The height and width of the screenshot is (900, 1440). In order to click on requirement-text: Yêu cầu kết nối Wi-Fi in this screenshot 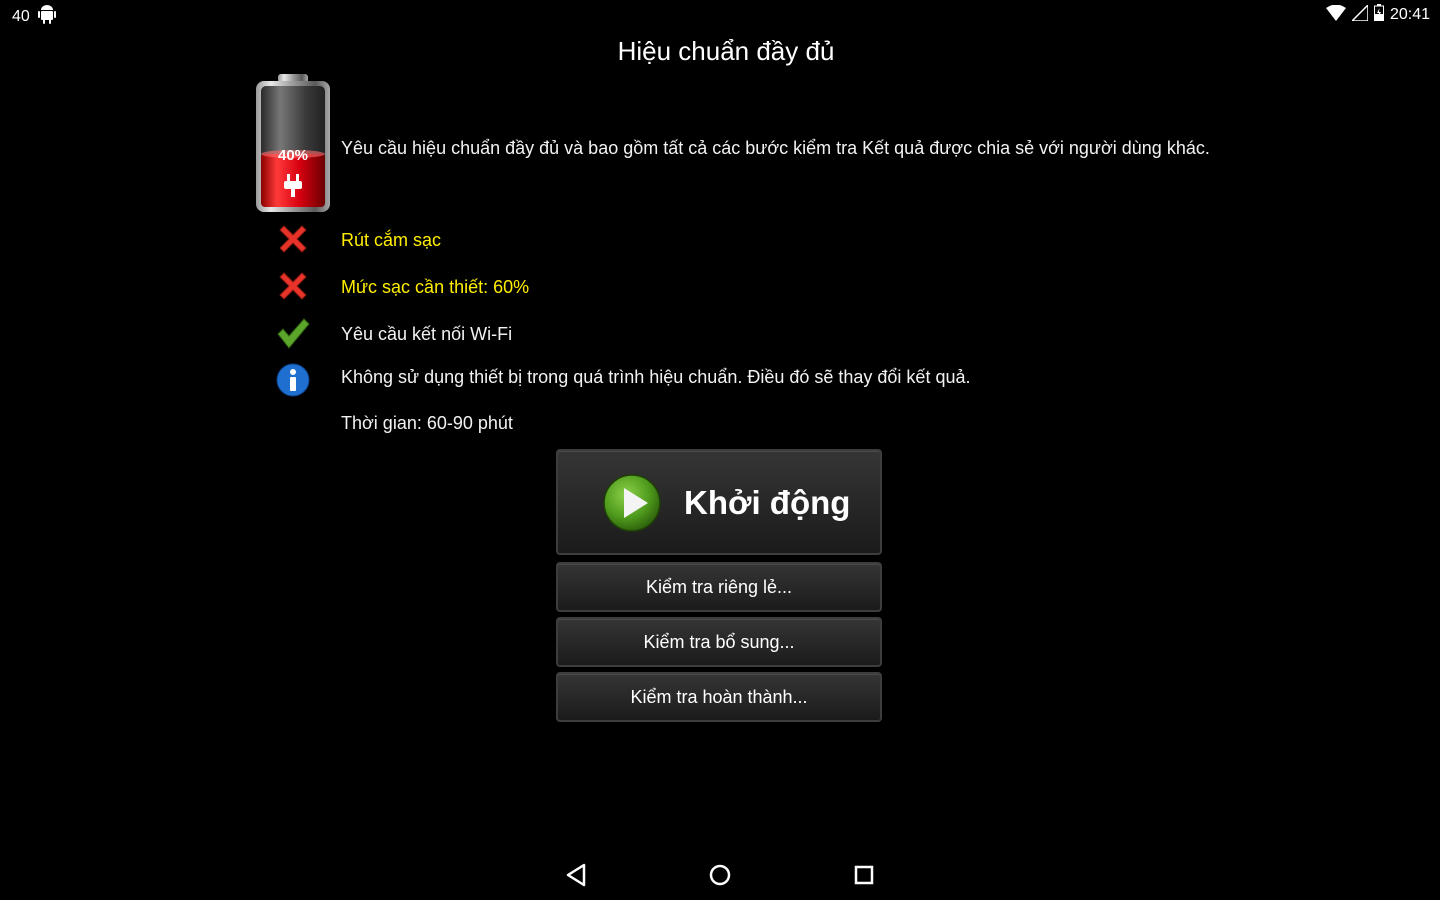, I will do `click(427, 334)`.